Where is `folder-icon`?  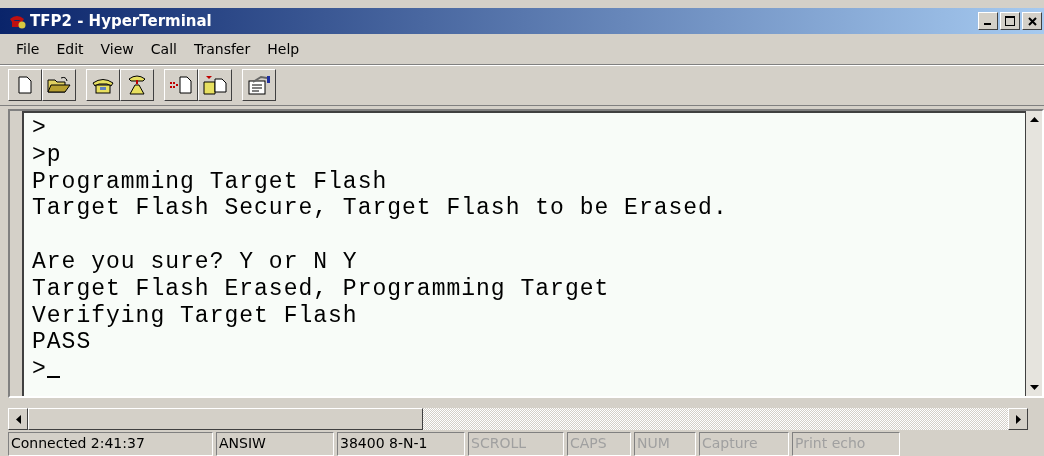 folder-icon is located at coordinates (59, 85).